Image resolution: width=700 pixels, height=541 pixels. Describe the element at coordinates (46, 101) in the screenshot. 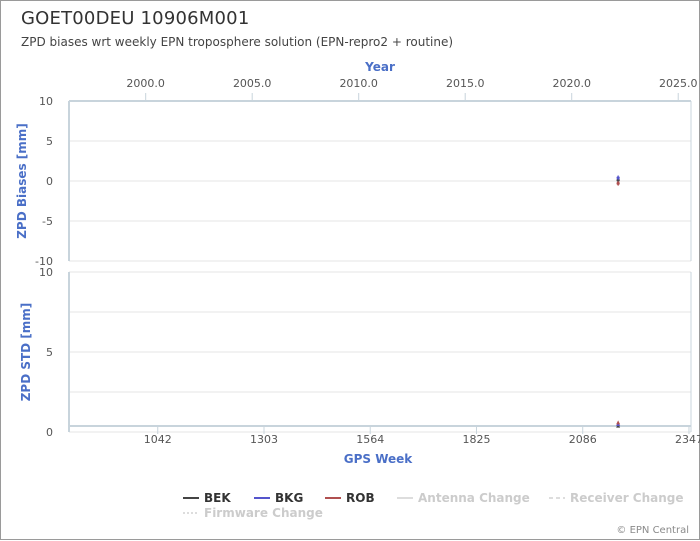

I see `bias-y-tick-label: 10` at that location.